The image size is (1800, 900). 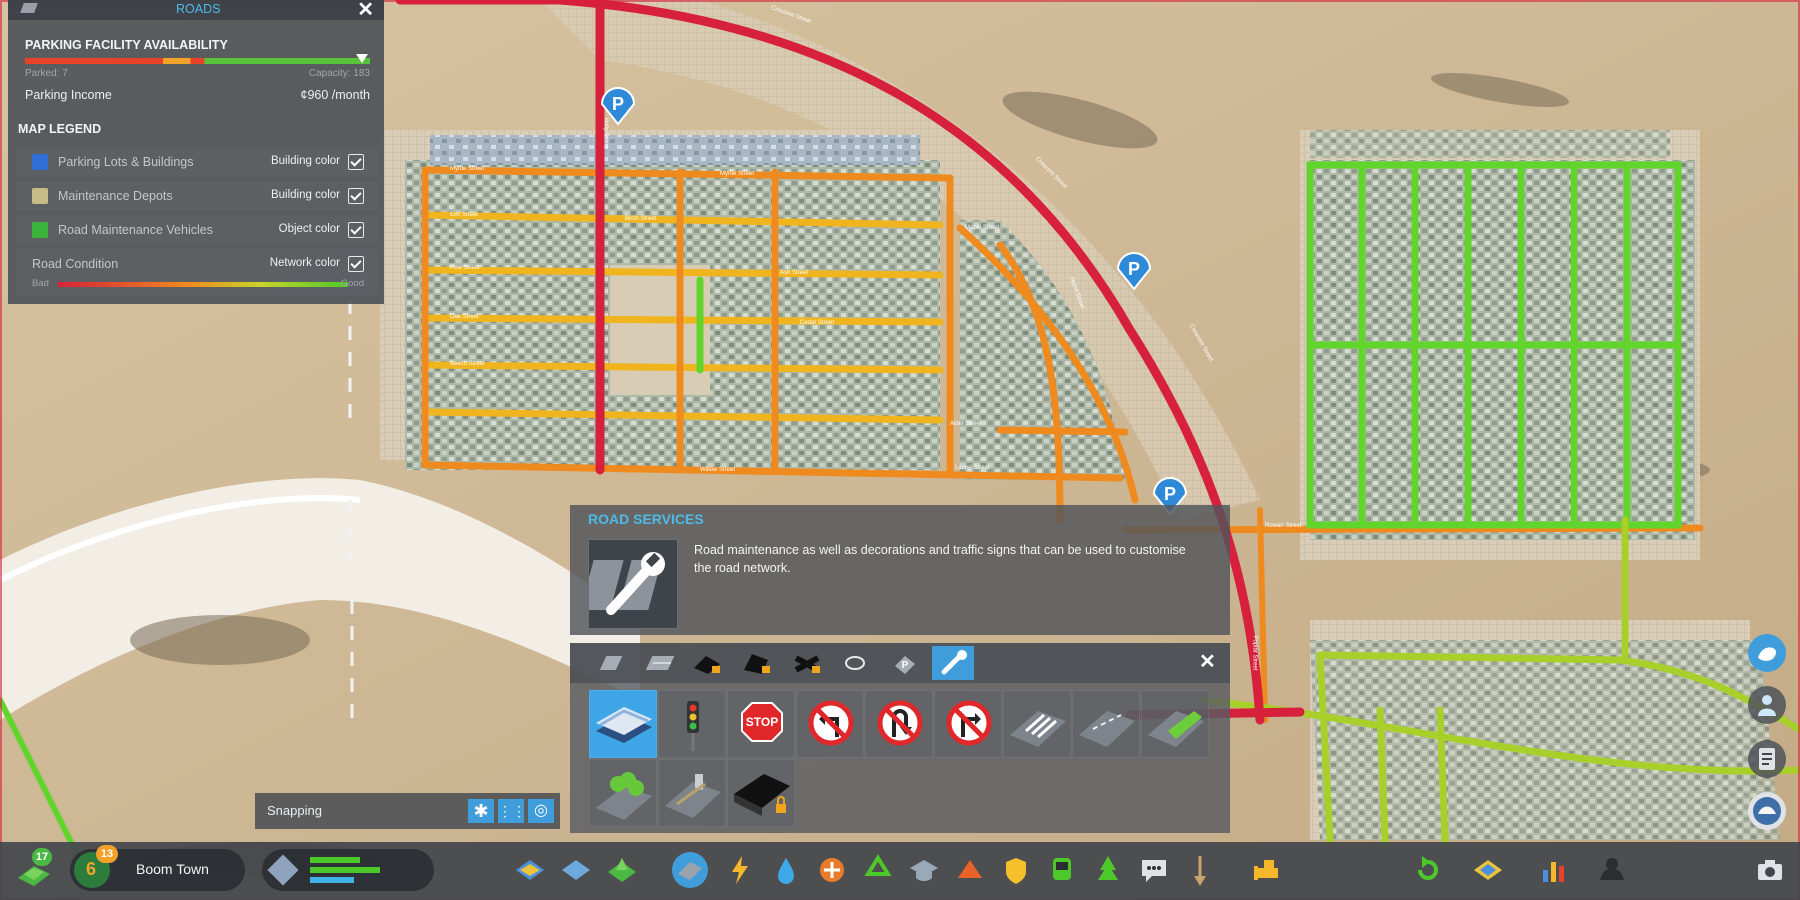 What do you see at coordinates (623, 793) in the screenshot?
I see `tool-trees` at bounding box center [623, 793].